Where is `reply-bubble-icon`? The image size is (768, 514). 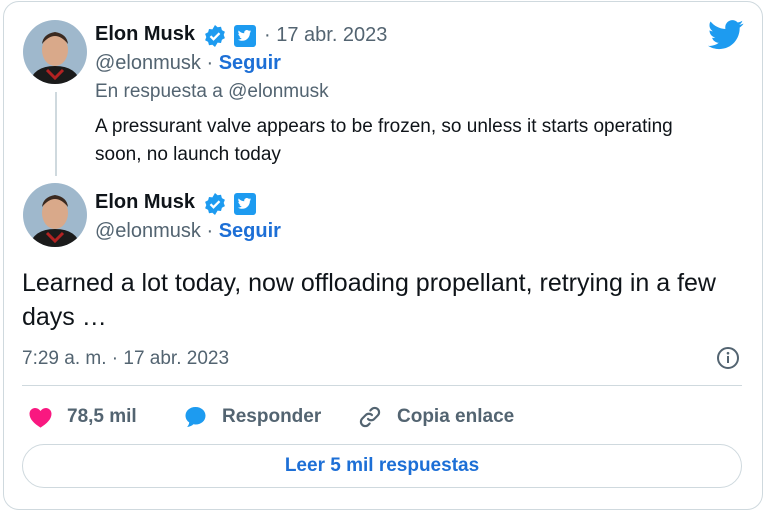
reply-bubble-icon is located at coordinates (195, 417).